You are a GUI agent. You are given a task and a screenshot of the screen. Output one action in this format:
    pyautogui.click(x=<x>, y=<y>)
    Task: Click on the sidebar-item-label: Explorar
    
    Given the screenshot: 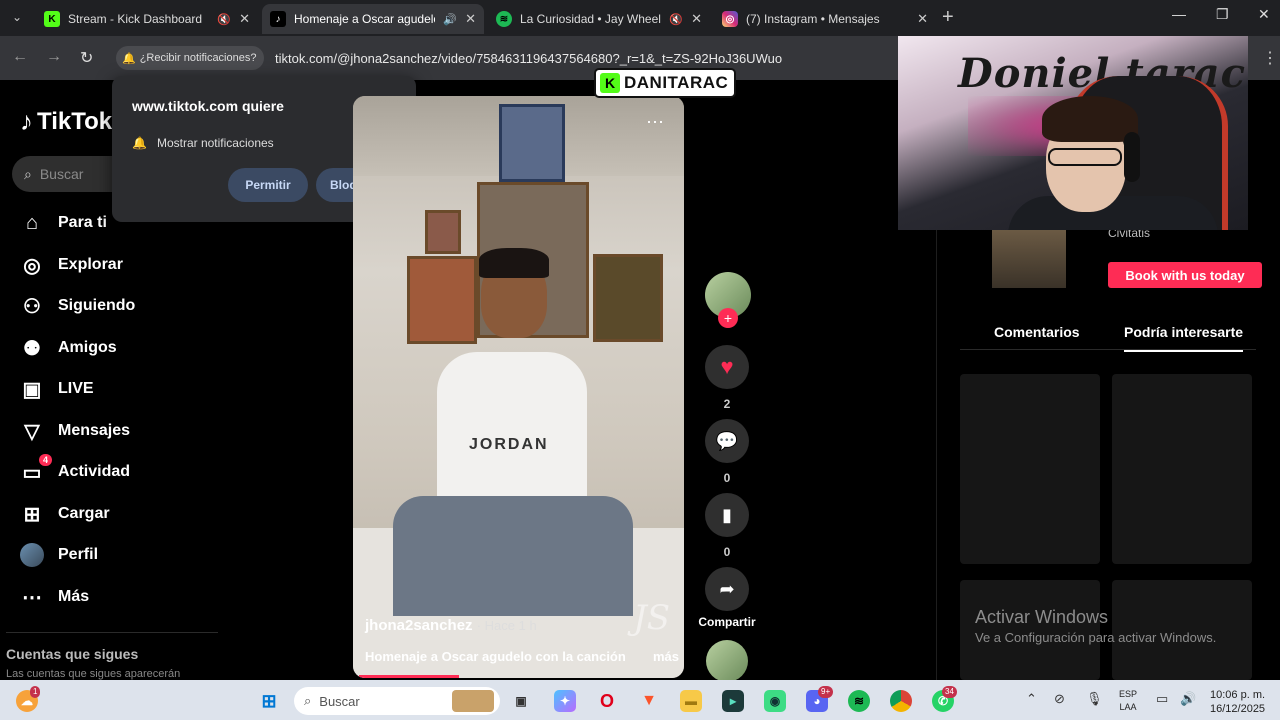 What is the action you would take?
    pyautogui.click(x=90, y=264)
    